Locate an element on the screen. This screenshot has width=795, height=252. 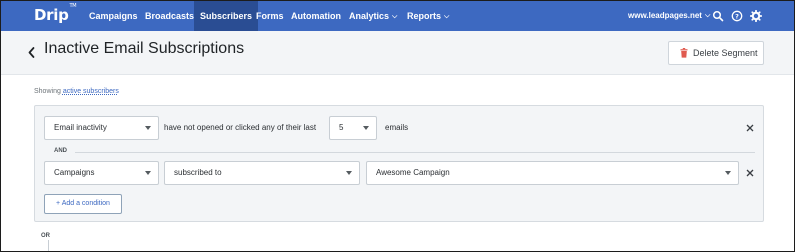
active-subscribers-link: active subscribers is located at coordinates (91, 91).